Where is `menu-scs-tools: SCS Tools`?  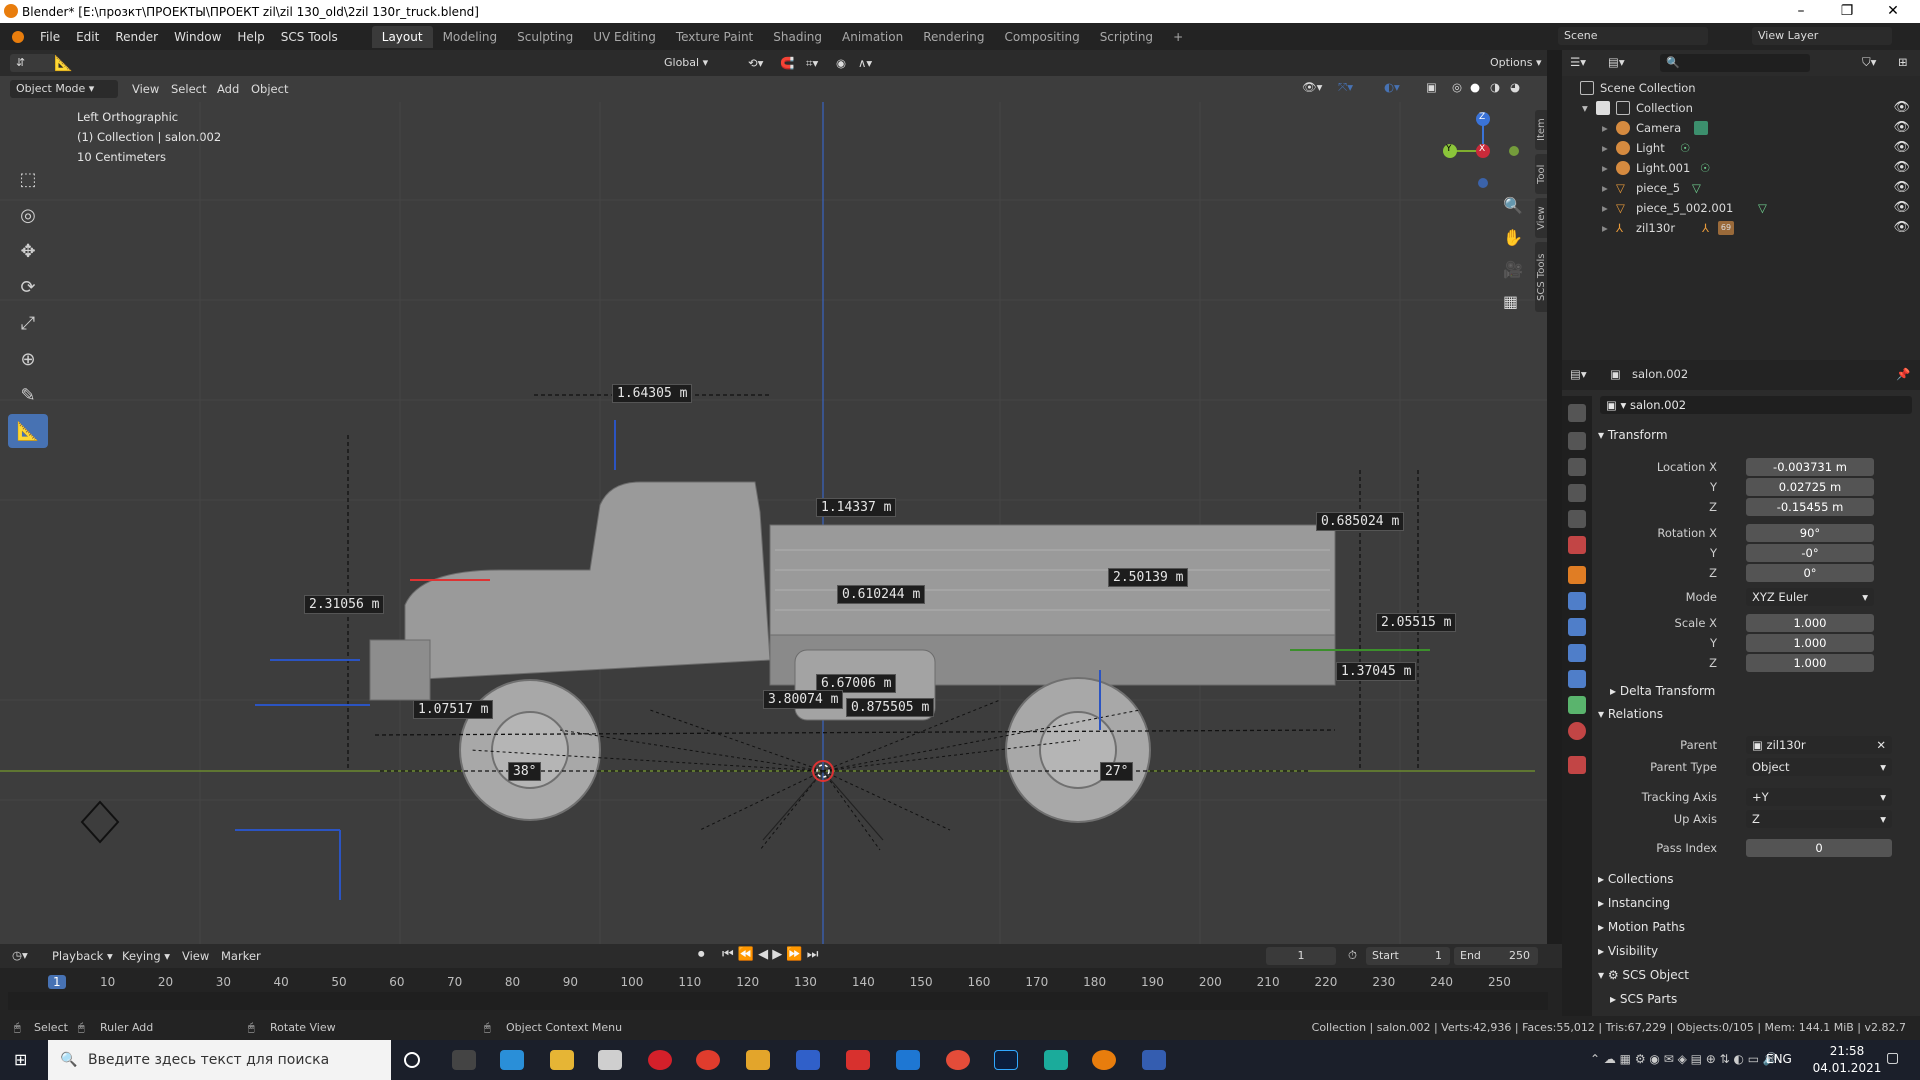 menu-scs-tools: SCS Tools is located at coordinates (309, 37).